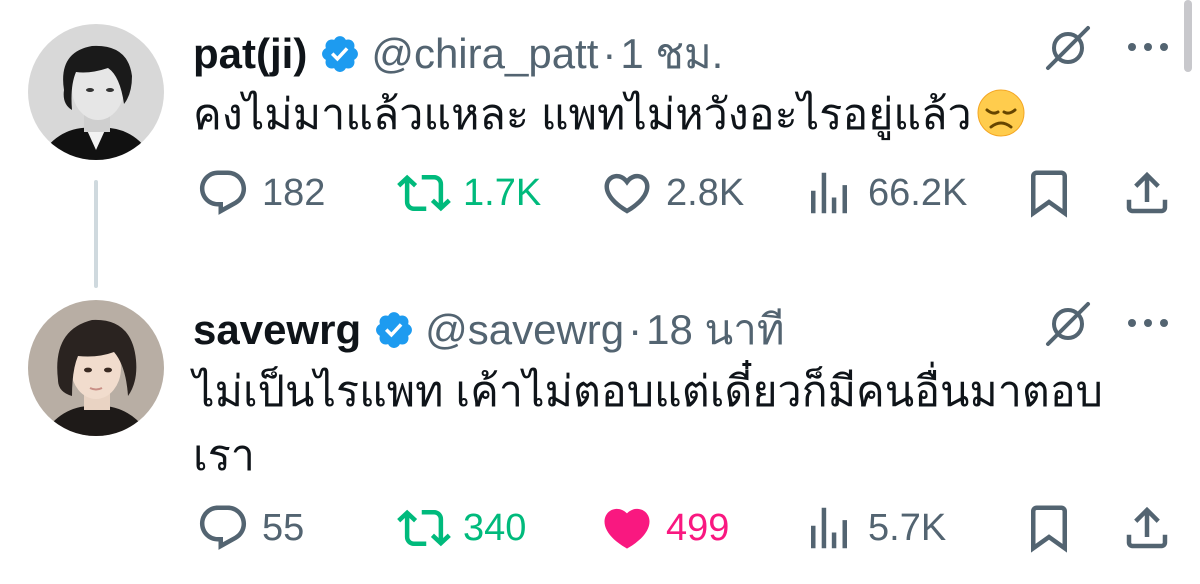 The image size is (1200, 584). Describe the element at coordinates (502, 192) in the screenshot. I see `retweet-count: 1.7K` at that location.